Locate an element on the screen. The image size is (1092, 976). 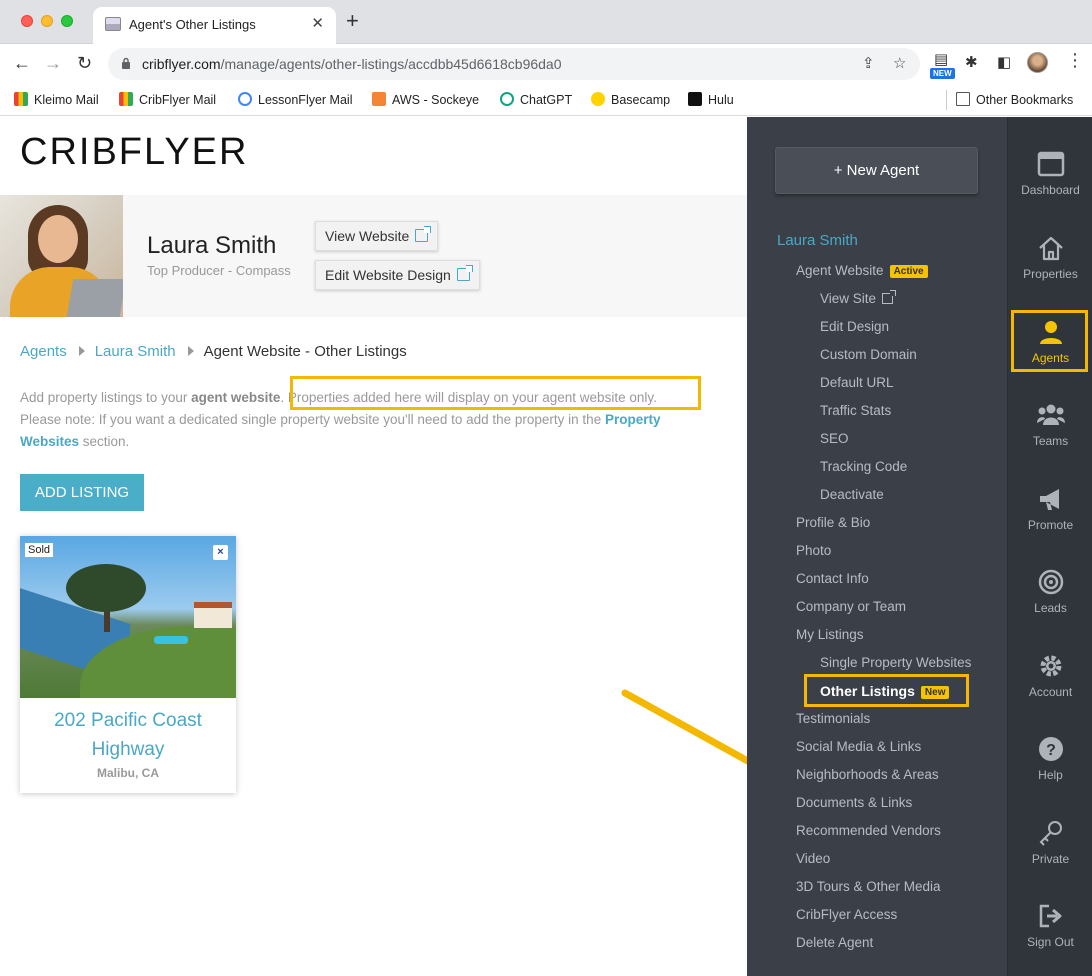
breadcrumb-agents: Agents is located at coordinates (43, 351).